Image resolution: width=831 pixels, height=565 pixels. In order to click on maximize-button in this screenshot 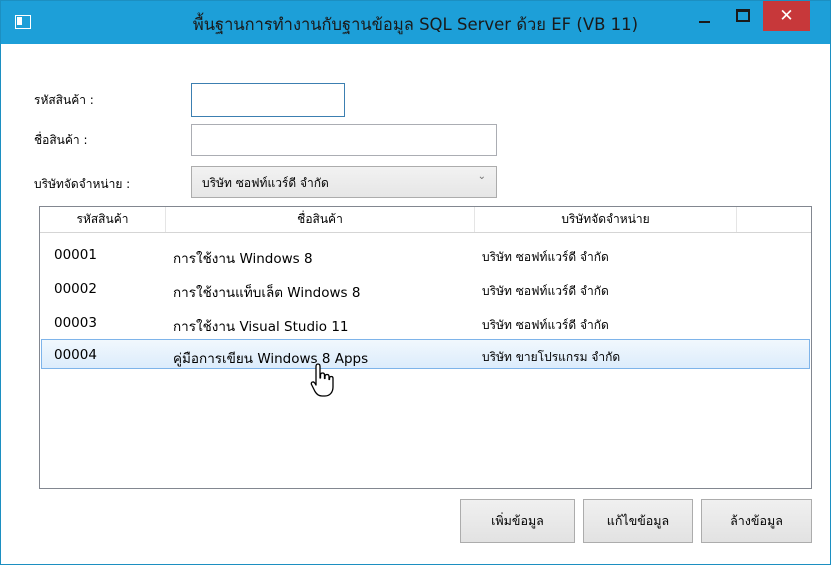, I will do `click(742, 16)`.